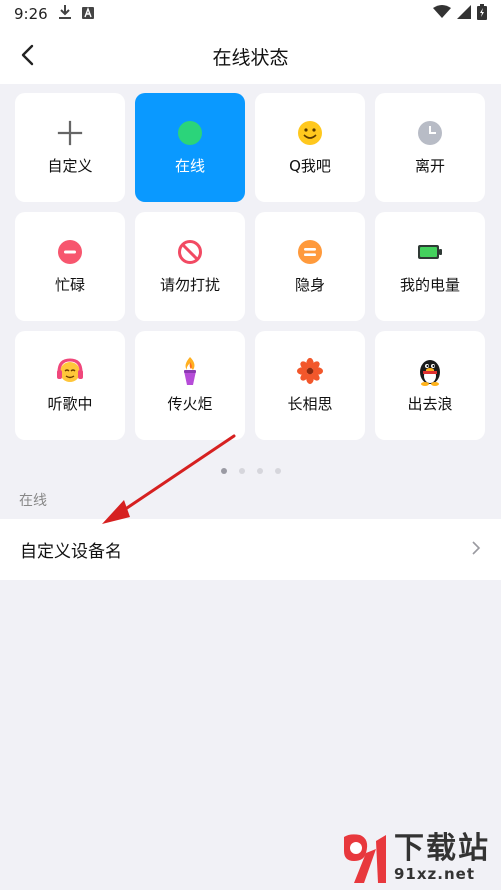  What do you see at coordinates (27, 55) in the screenshot?
I see `back-arrow-icon` at bounding box center [27, 55].